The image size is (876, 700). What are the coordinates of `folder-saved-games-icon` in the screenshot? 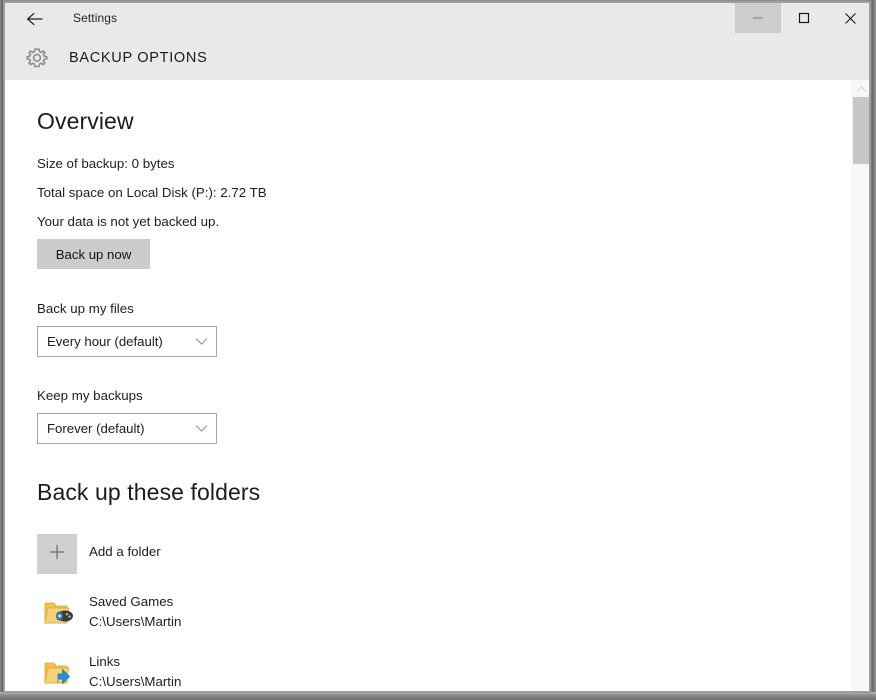 It's located at (59, 613).